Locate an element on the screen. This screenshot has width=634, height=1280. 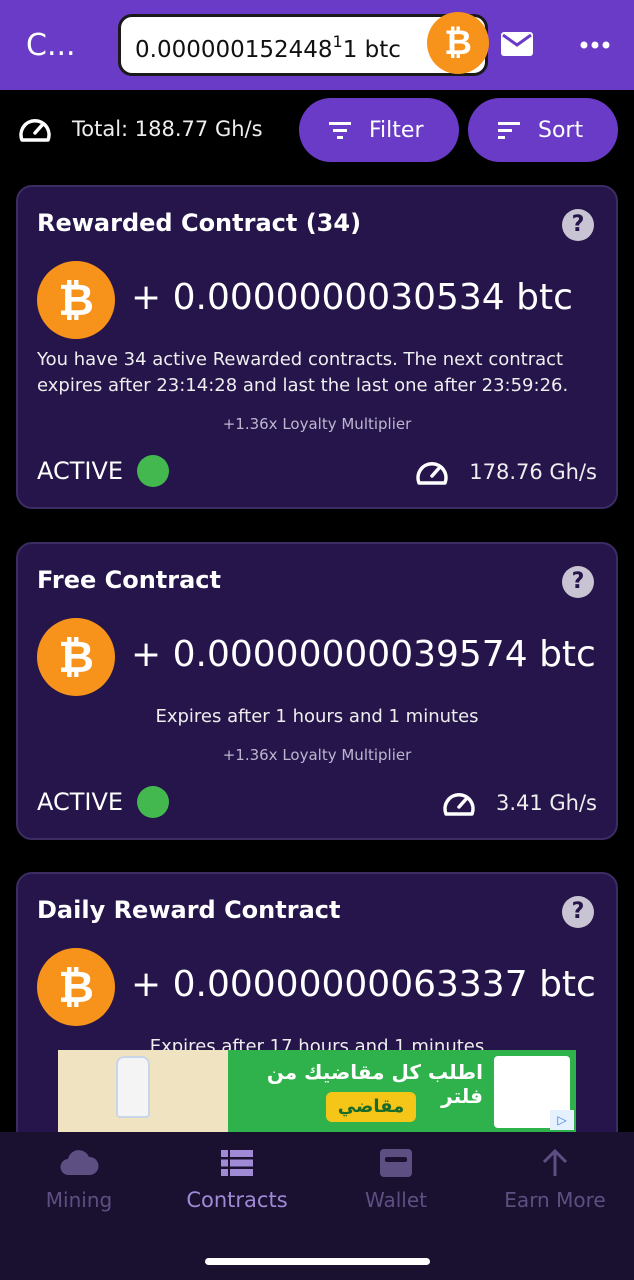
nav-mining: Mining is located at coordinates (79, 1179).